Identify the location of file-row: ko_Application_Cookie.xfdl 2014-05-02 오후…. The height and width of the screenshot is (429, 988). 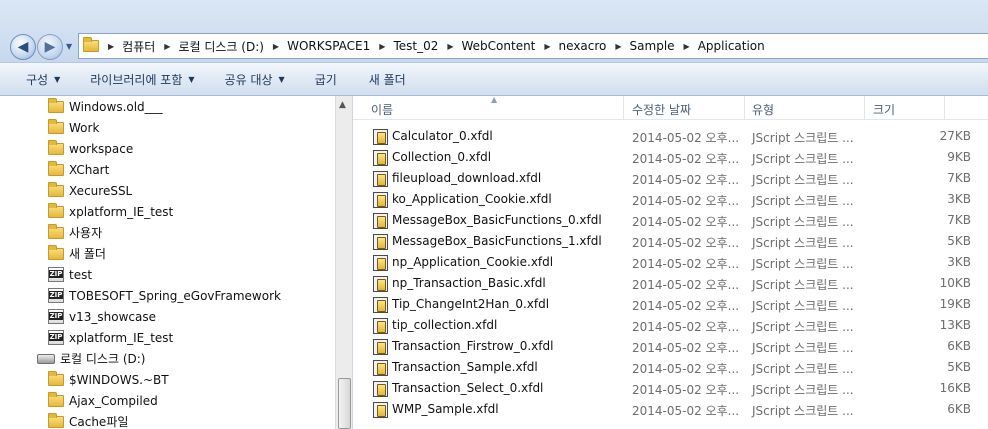
(671, 199).